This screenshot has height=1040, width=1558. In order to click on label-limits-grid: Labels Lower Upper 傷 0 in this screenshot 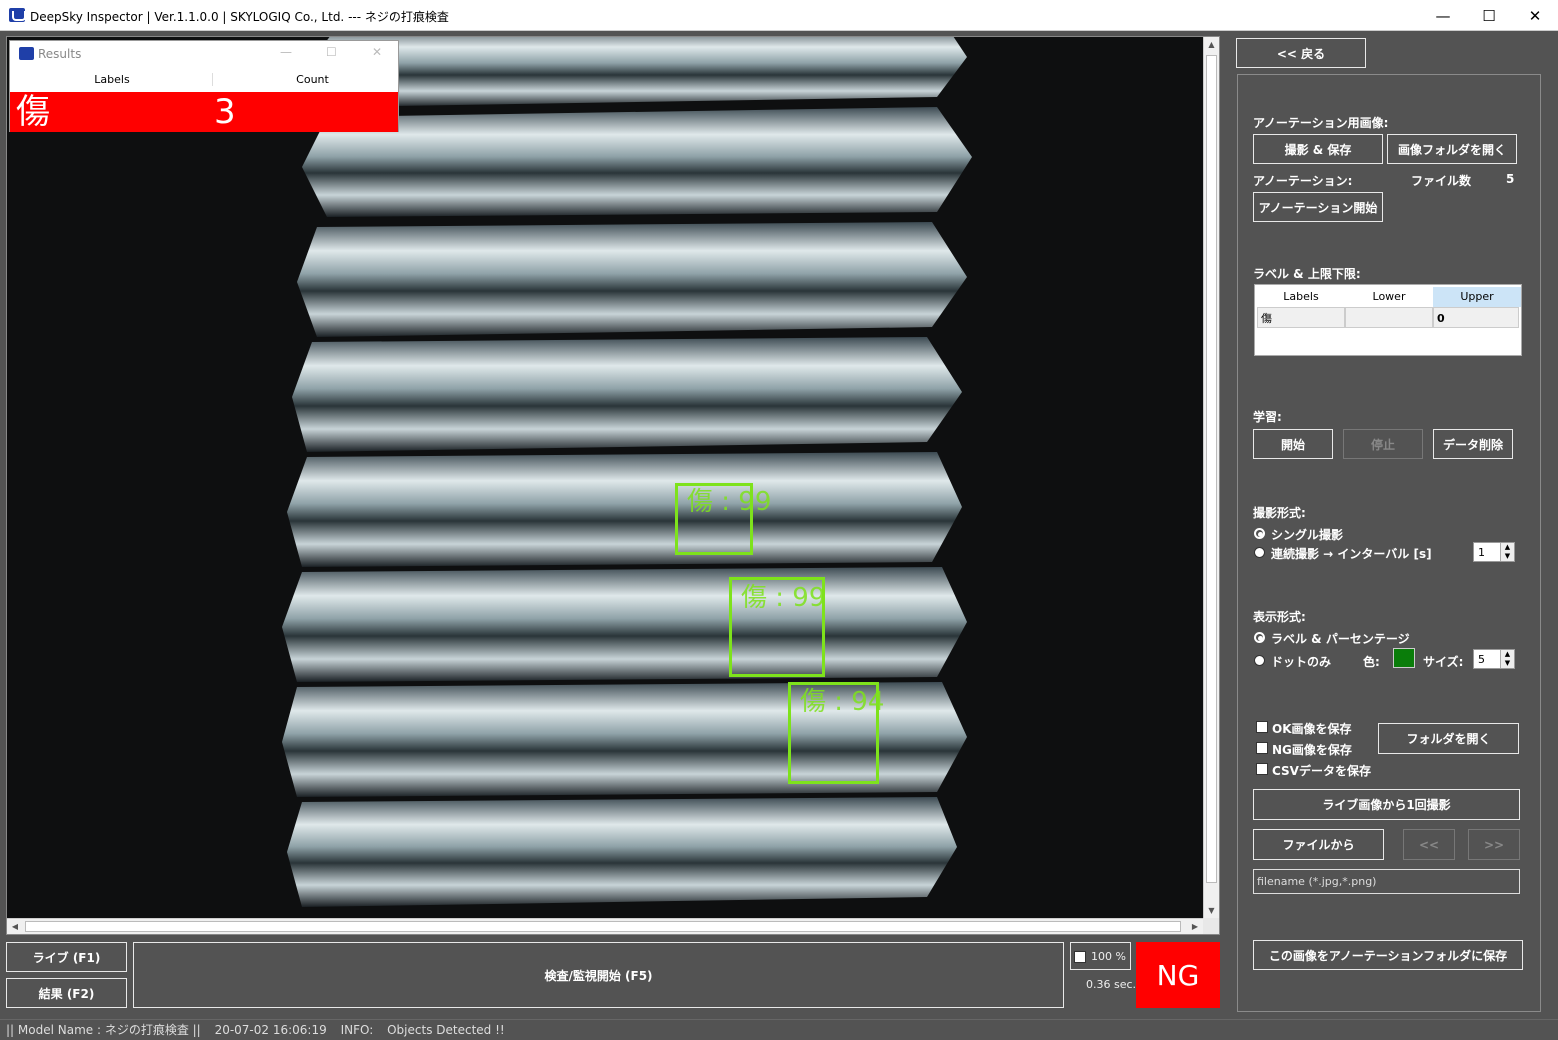, I will do `click(1388, 320)`.